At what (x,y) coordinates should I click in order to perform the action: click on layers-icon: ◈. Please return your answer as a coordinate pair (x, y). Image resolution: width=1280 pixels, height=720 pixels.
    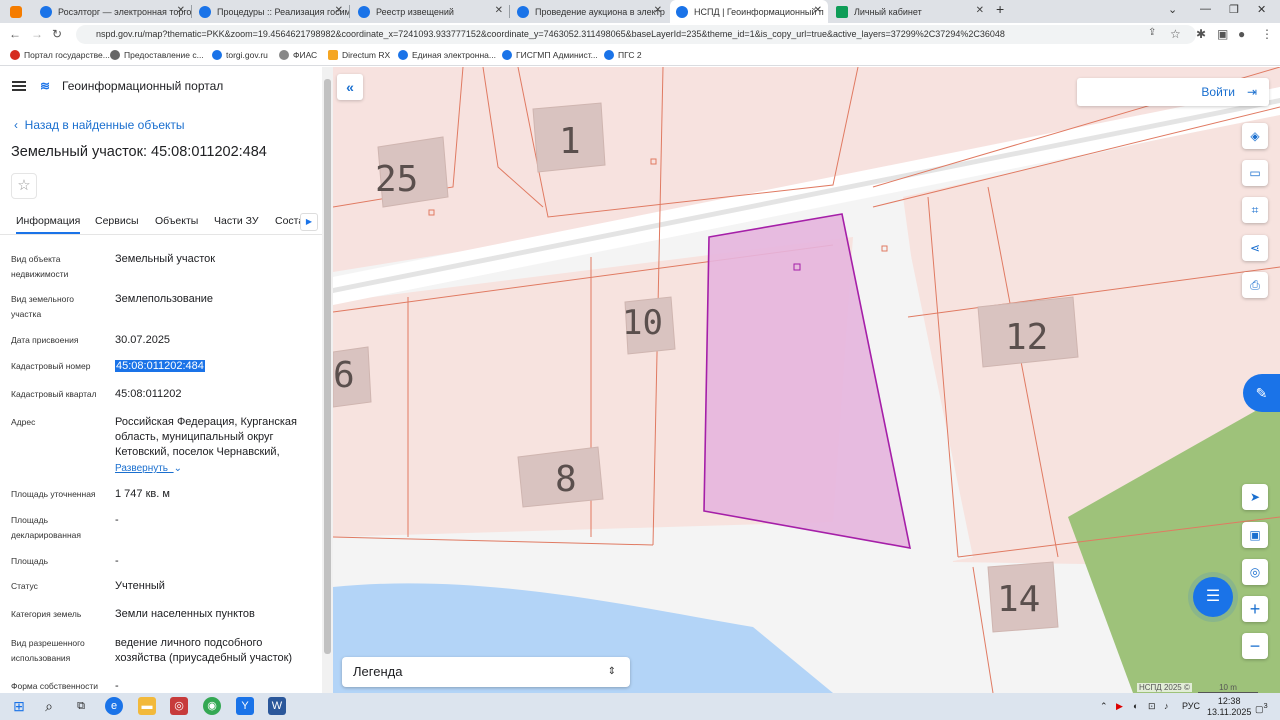
    Looking at the image, I should click on (1255, 136).